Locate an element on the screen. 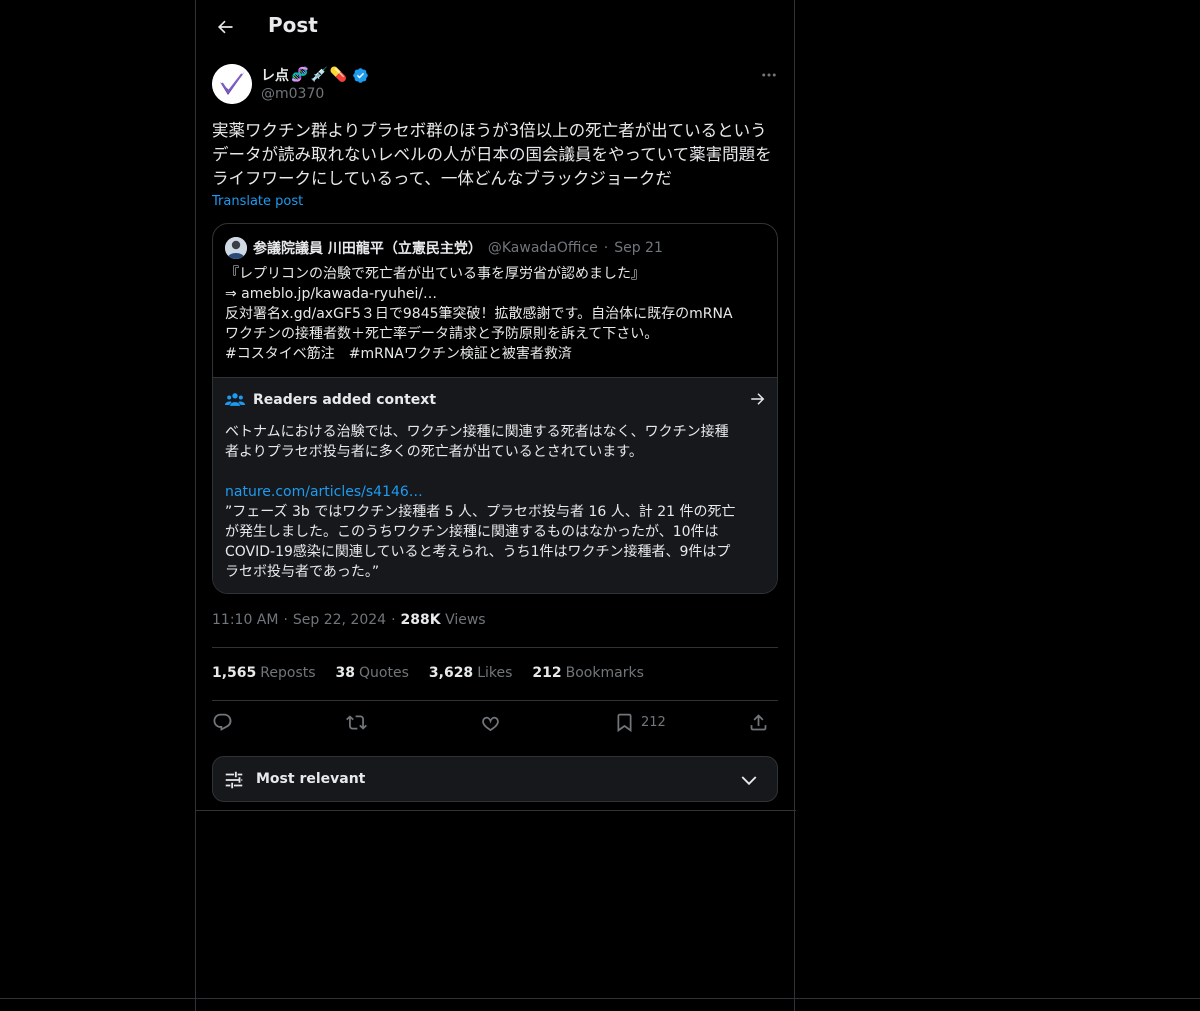 This screenshot has width=1200, height=1011. context-open-button is located at coordinates (758, 401).